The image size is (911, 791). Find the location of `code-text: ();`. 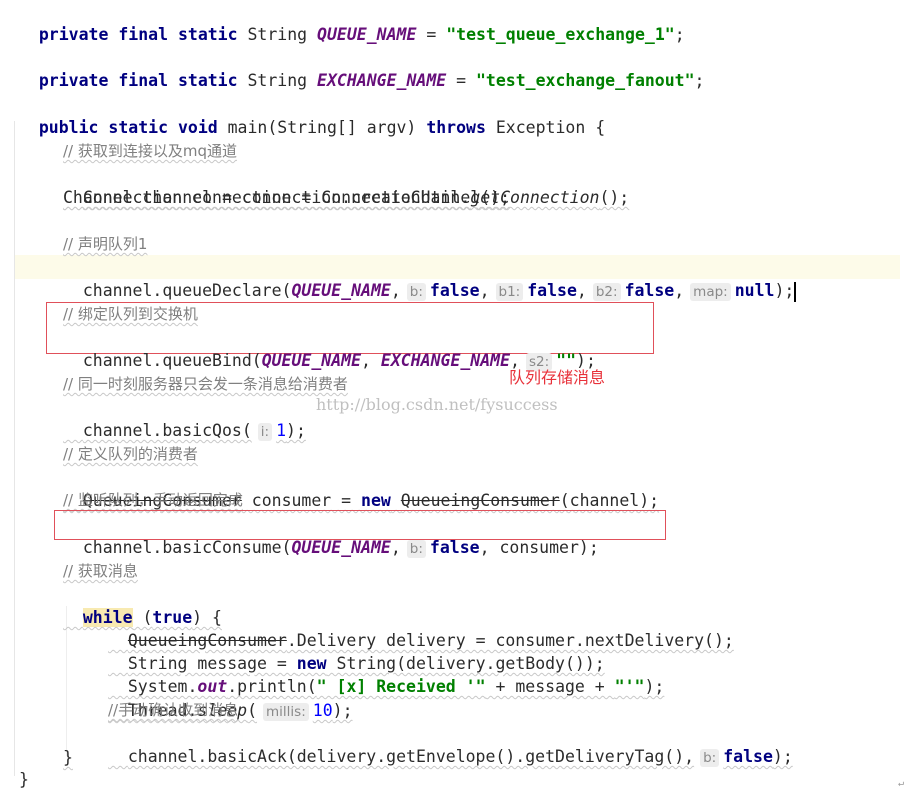

code-text: (); is located at coordinates (614, 197).